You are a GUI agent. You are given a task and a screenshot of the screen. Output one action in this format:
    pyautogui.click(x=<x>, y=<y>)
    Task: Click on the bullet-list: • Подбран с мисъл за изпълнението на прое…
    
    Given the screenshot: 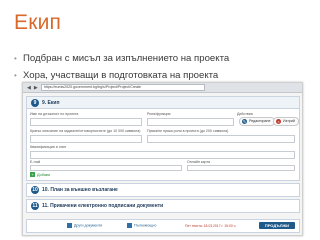 What is the action you would take?
    pyautogui.click(x=164, y=67)
    